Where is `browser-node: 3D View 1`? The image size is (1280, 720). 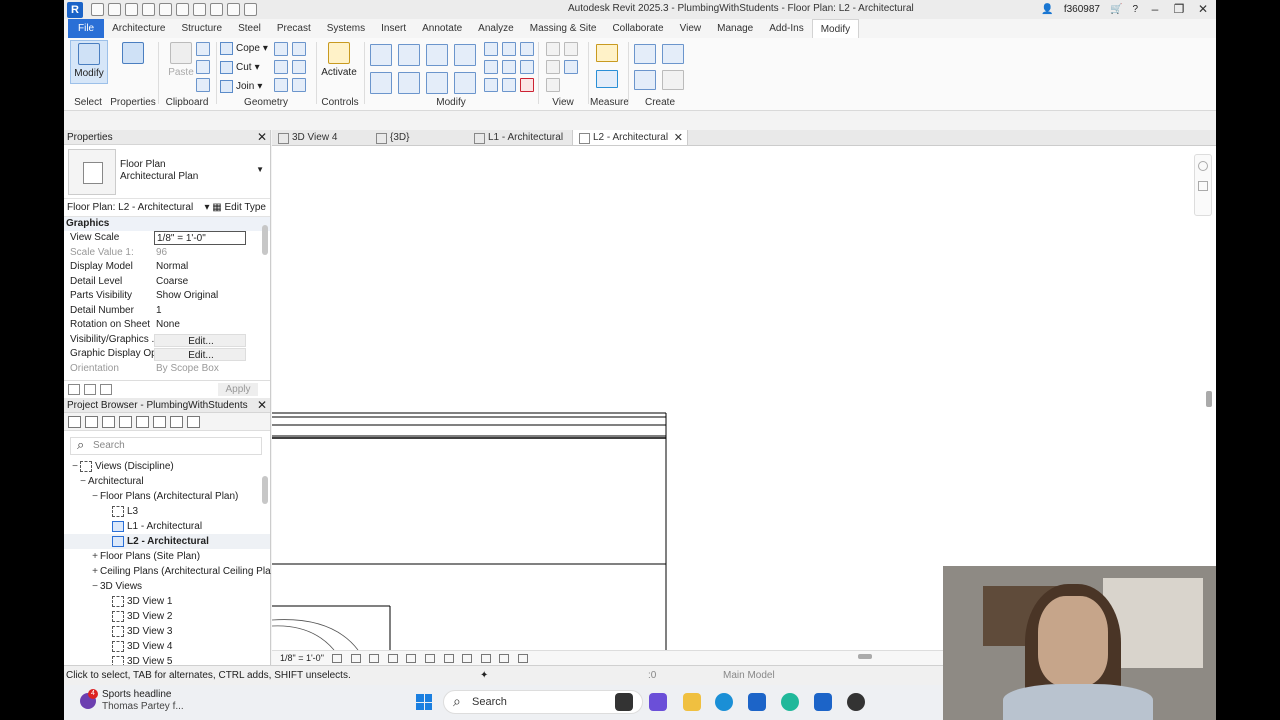 browser-node: 3D View 1 is located at coordinates (167, 601).